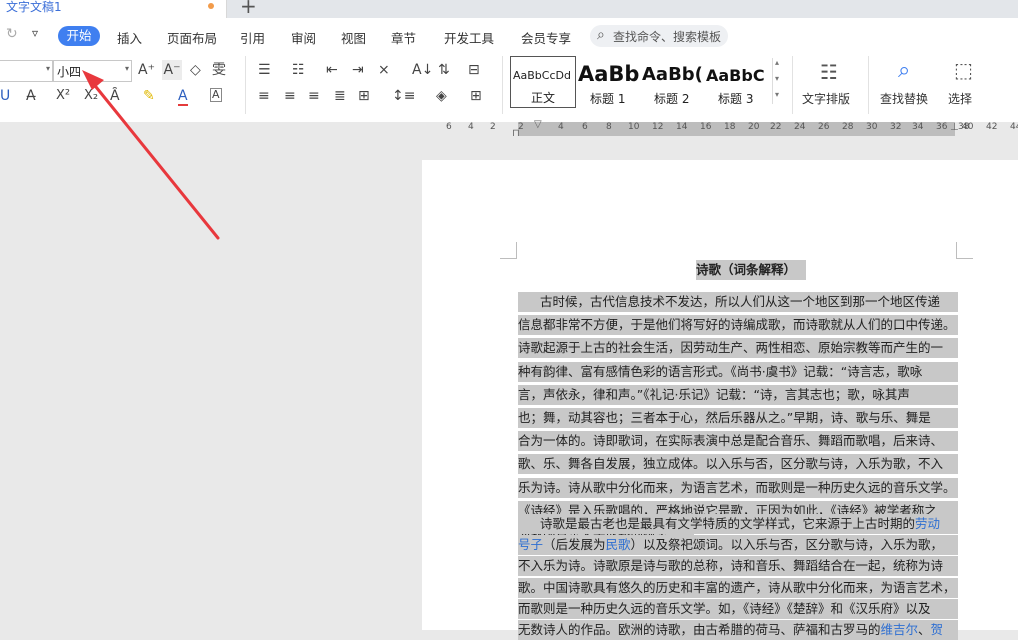 The image size is (1018, 640). I want to click on align-right-icon: ≡, so click(314, 96).